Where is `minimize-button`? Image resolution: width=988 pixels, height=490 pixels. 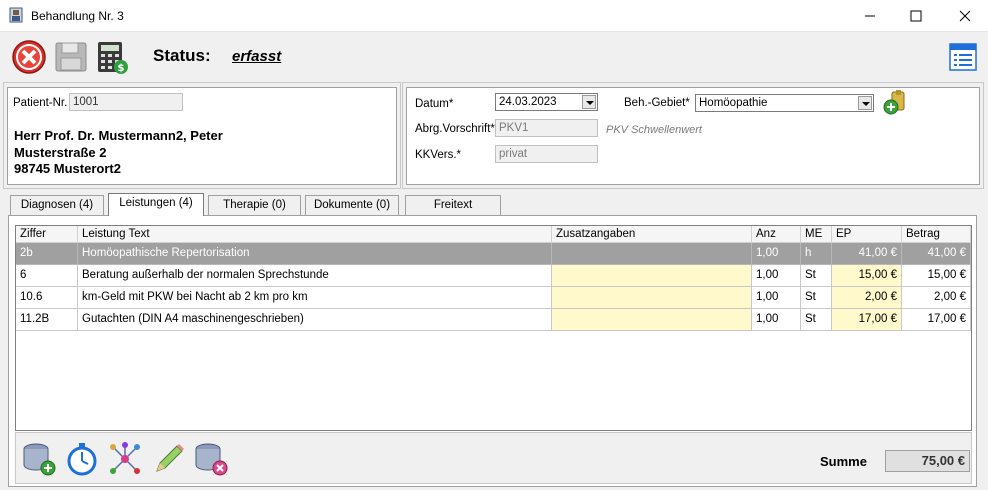 minimize-button is located at coordinates (870, 16).